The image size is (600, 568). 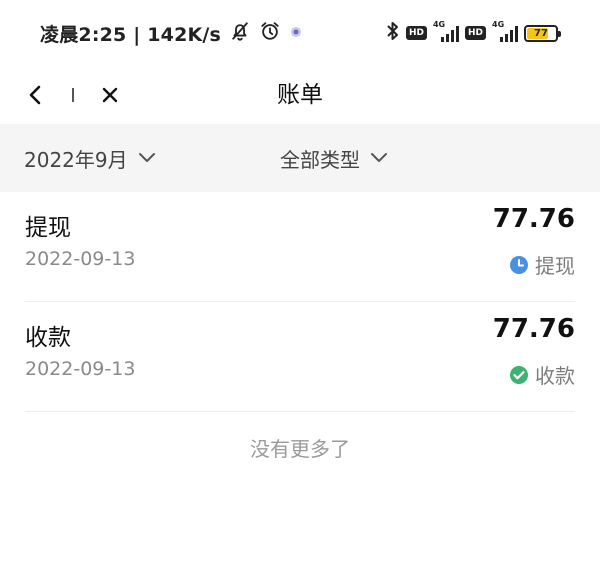 I want to click on app-notification-icon, so click(x=296, y=33).